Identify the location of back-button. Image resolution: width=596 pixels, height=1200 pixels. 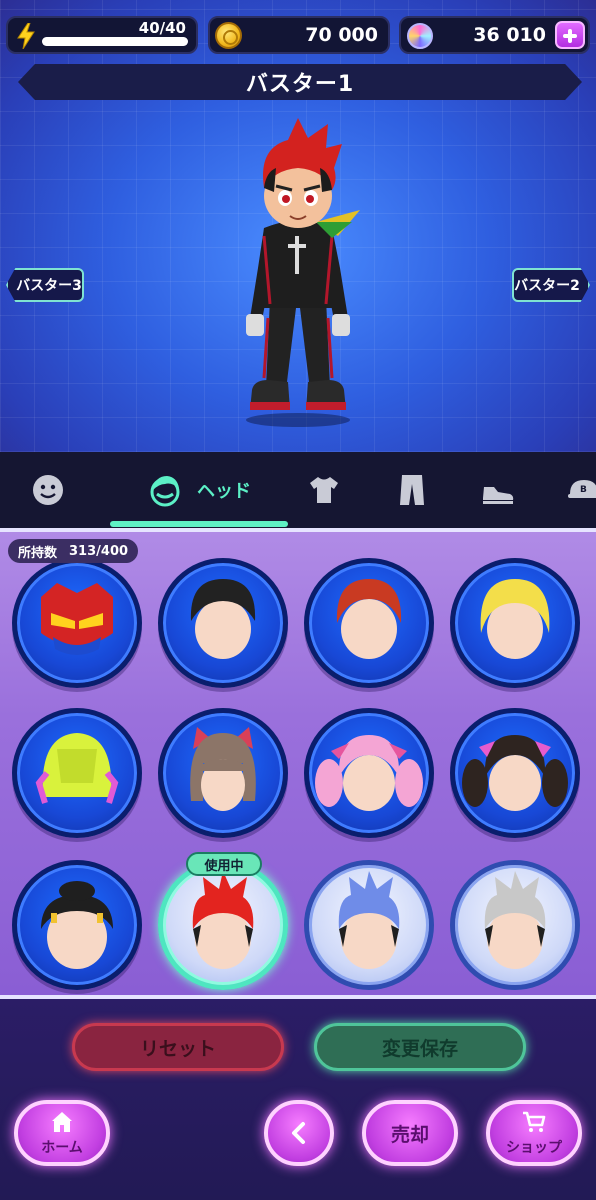
(299, 1133).